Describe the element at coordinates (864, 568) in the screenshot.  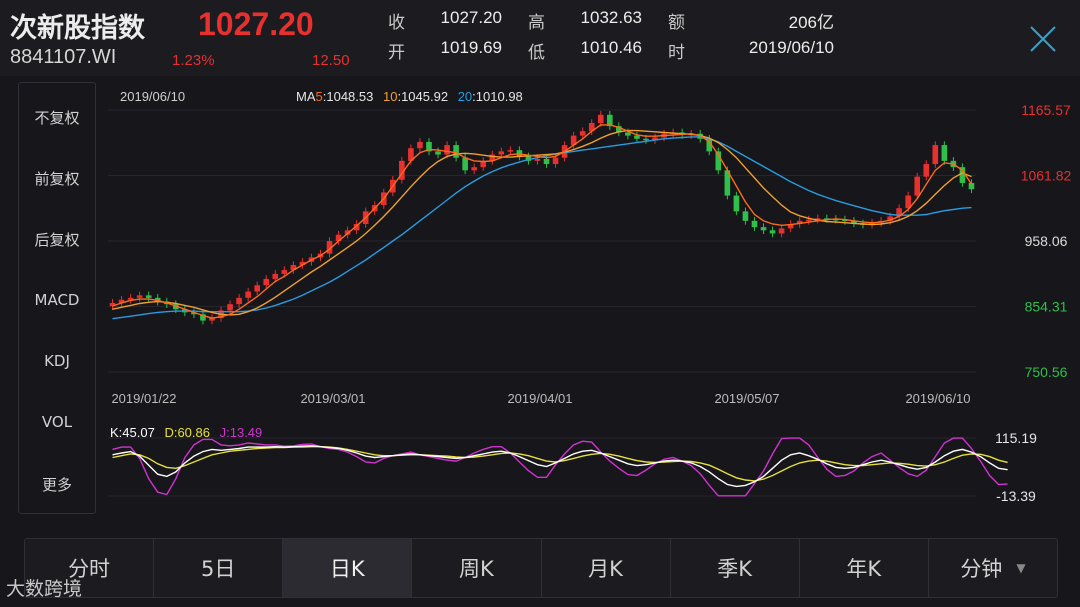
I see `tab-yearly-k: 年K` at that location.